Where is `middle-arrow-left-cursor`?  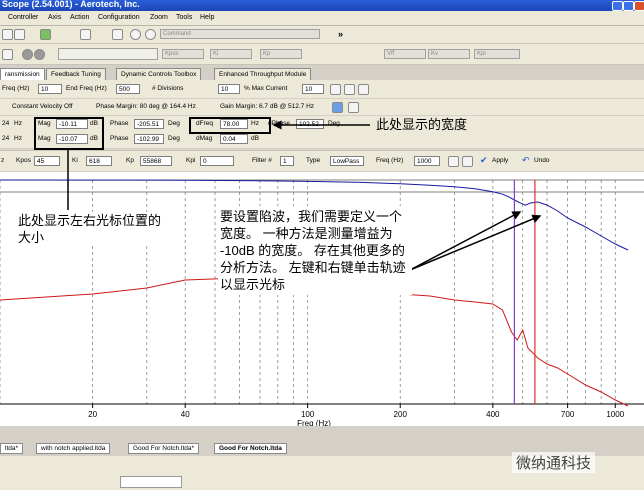
middle-arrow-left-cursor is located at coordinates (465, 241).